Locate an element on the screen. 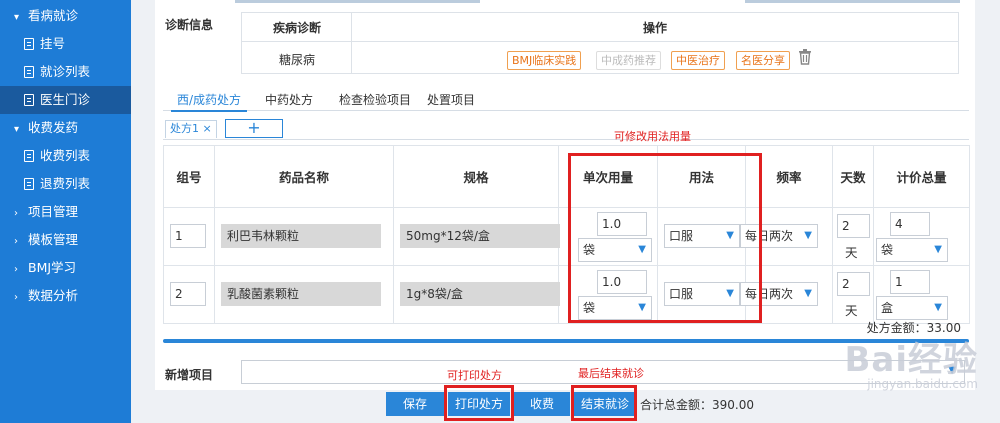 This screenshot has height=423, width=1000. new-item-label: 新增项目 is located at coordinates (189, 375).